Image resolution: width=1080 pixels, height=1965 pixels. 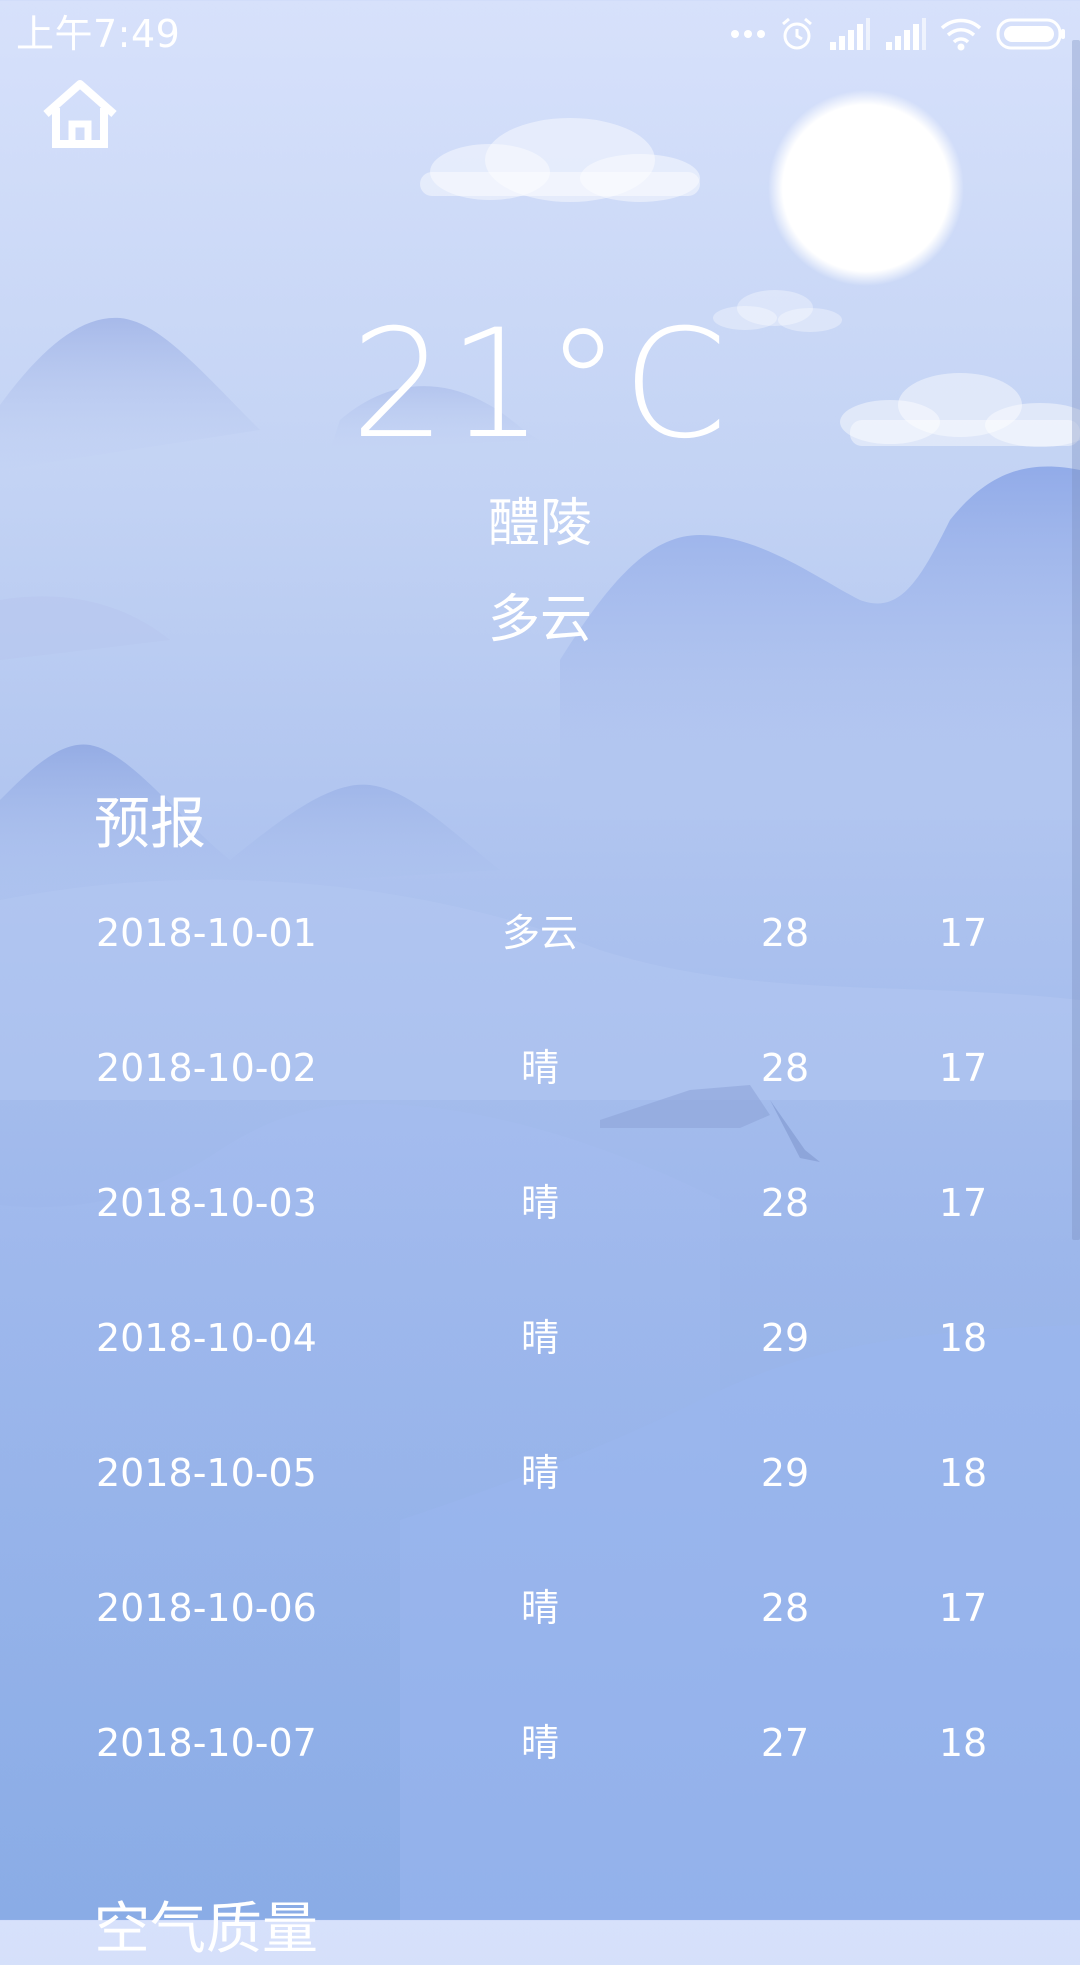 What do you see at coordinates (539, 933) in the screenshot?
I see `forecast-condition: 多云` at bounding box center [539, 933].